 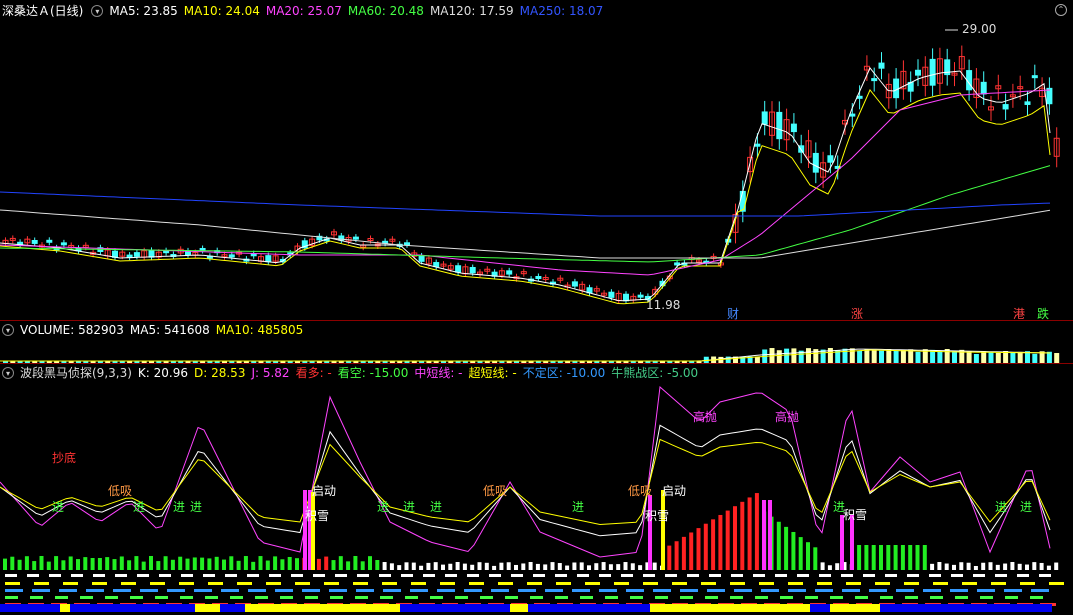 What do you see at coordinates (409, 507) in the screenshot?
I see `label-jin-6: 进` at bounding box center [409, 507].